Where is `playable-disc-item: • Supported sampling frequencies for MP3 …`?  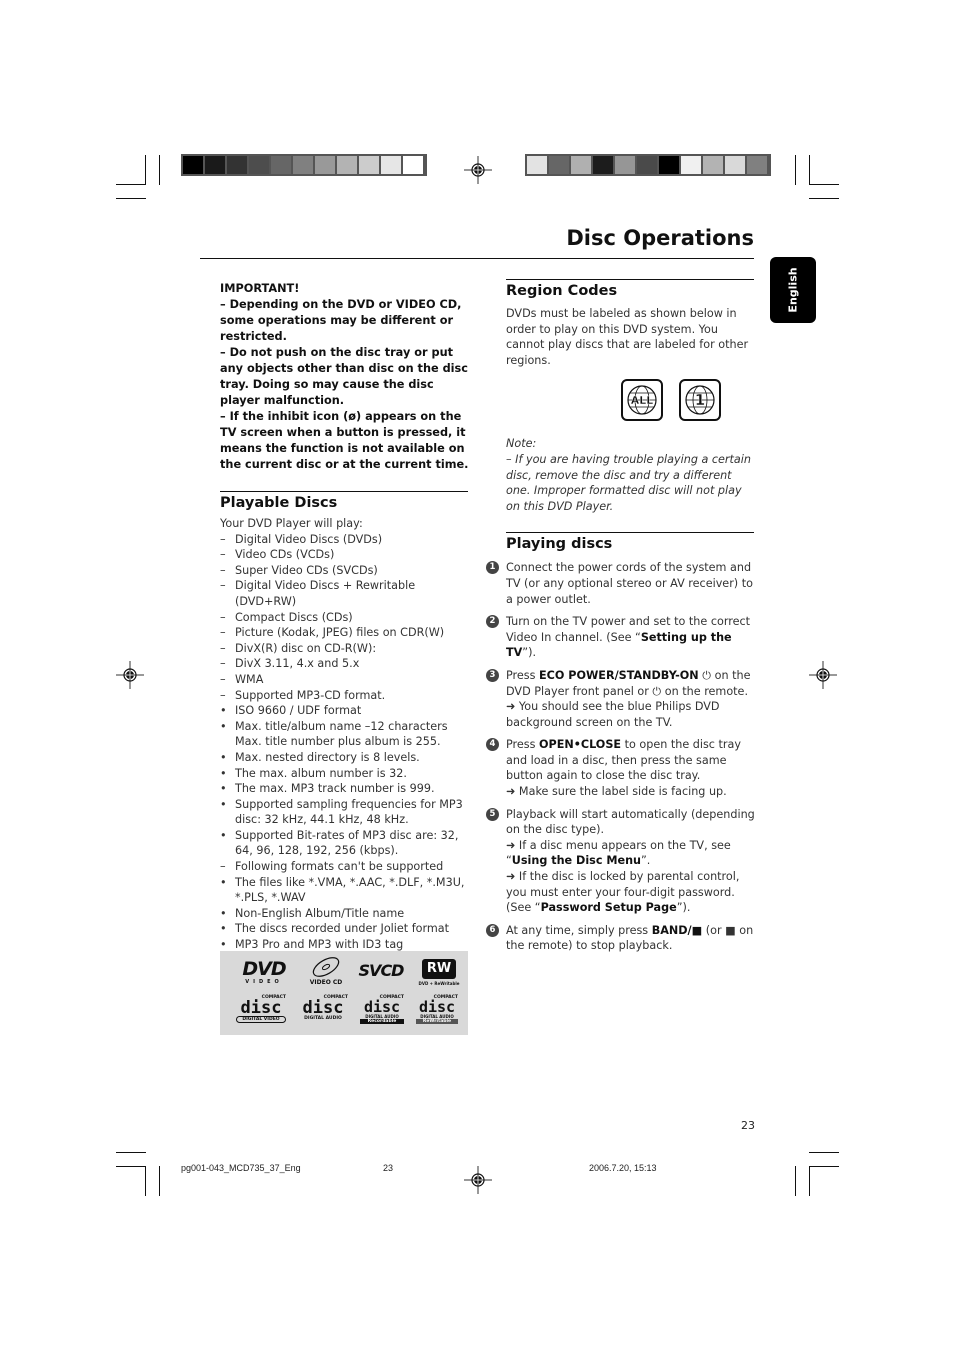
playable-disc-item: • Supported sampling frequencies for MP3 … is located at coordinates (345, 812).